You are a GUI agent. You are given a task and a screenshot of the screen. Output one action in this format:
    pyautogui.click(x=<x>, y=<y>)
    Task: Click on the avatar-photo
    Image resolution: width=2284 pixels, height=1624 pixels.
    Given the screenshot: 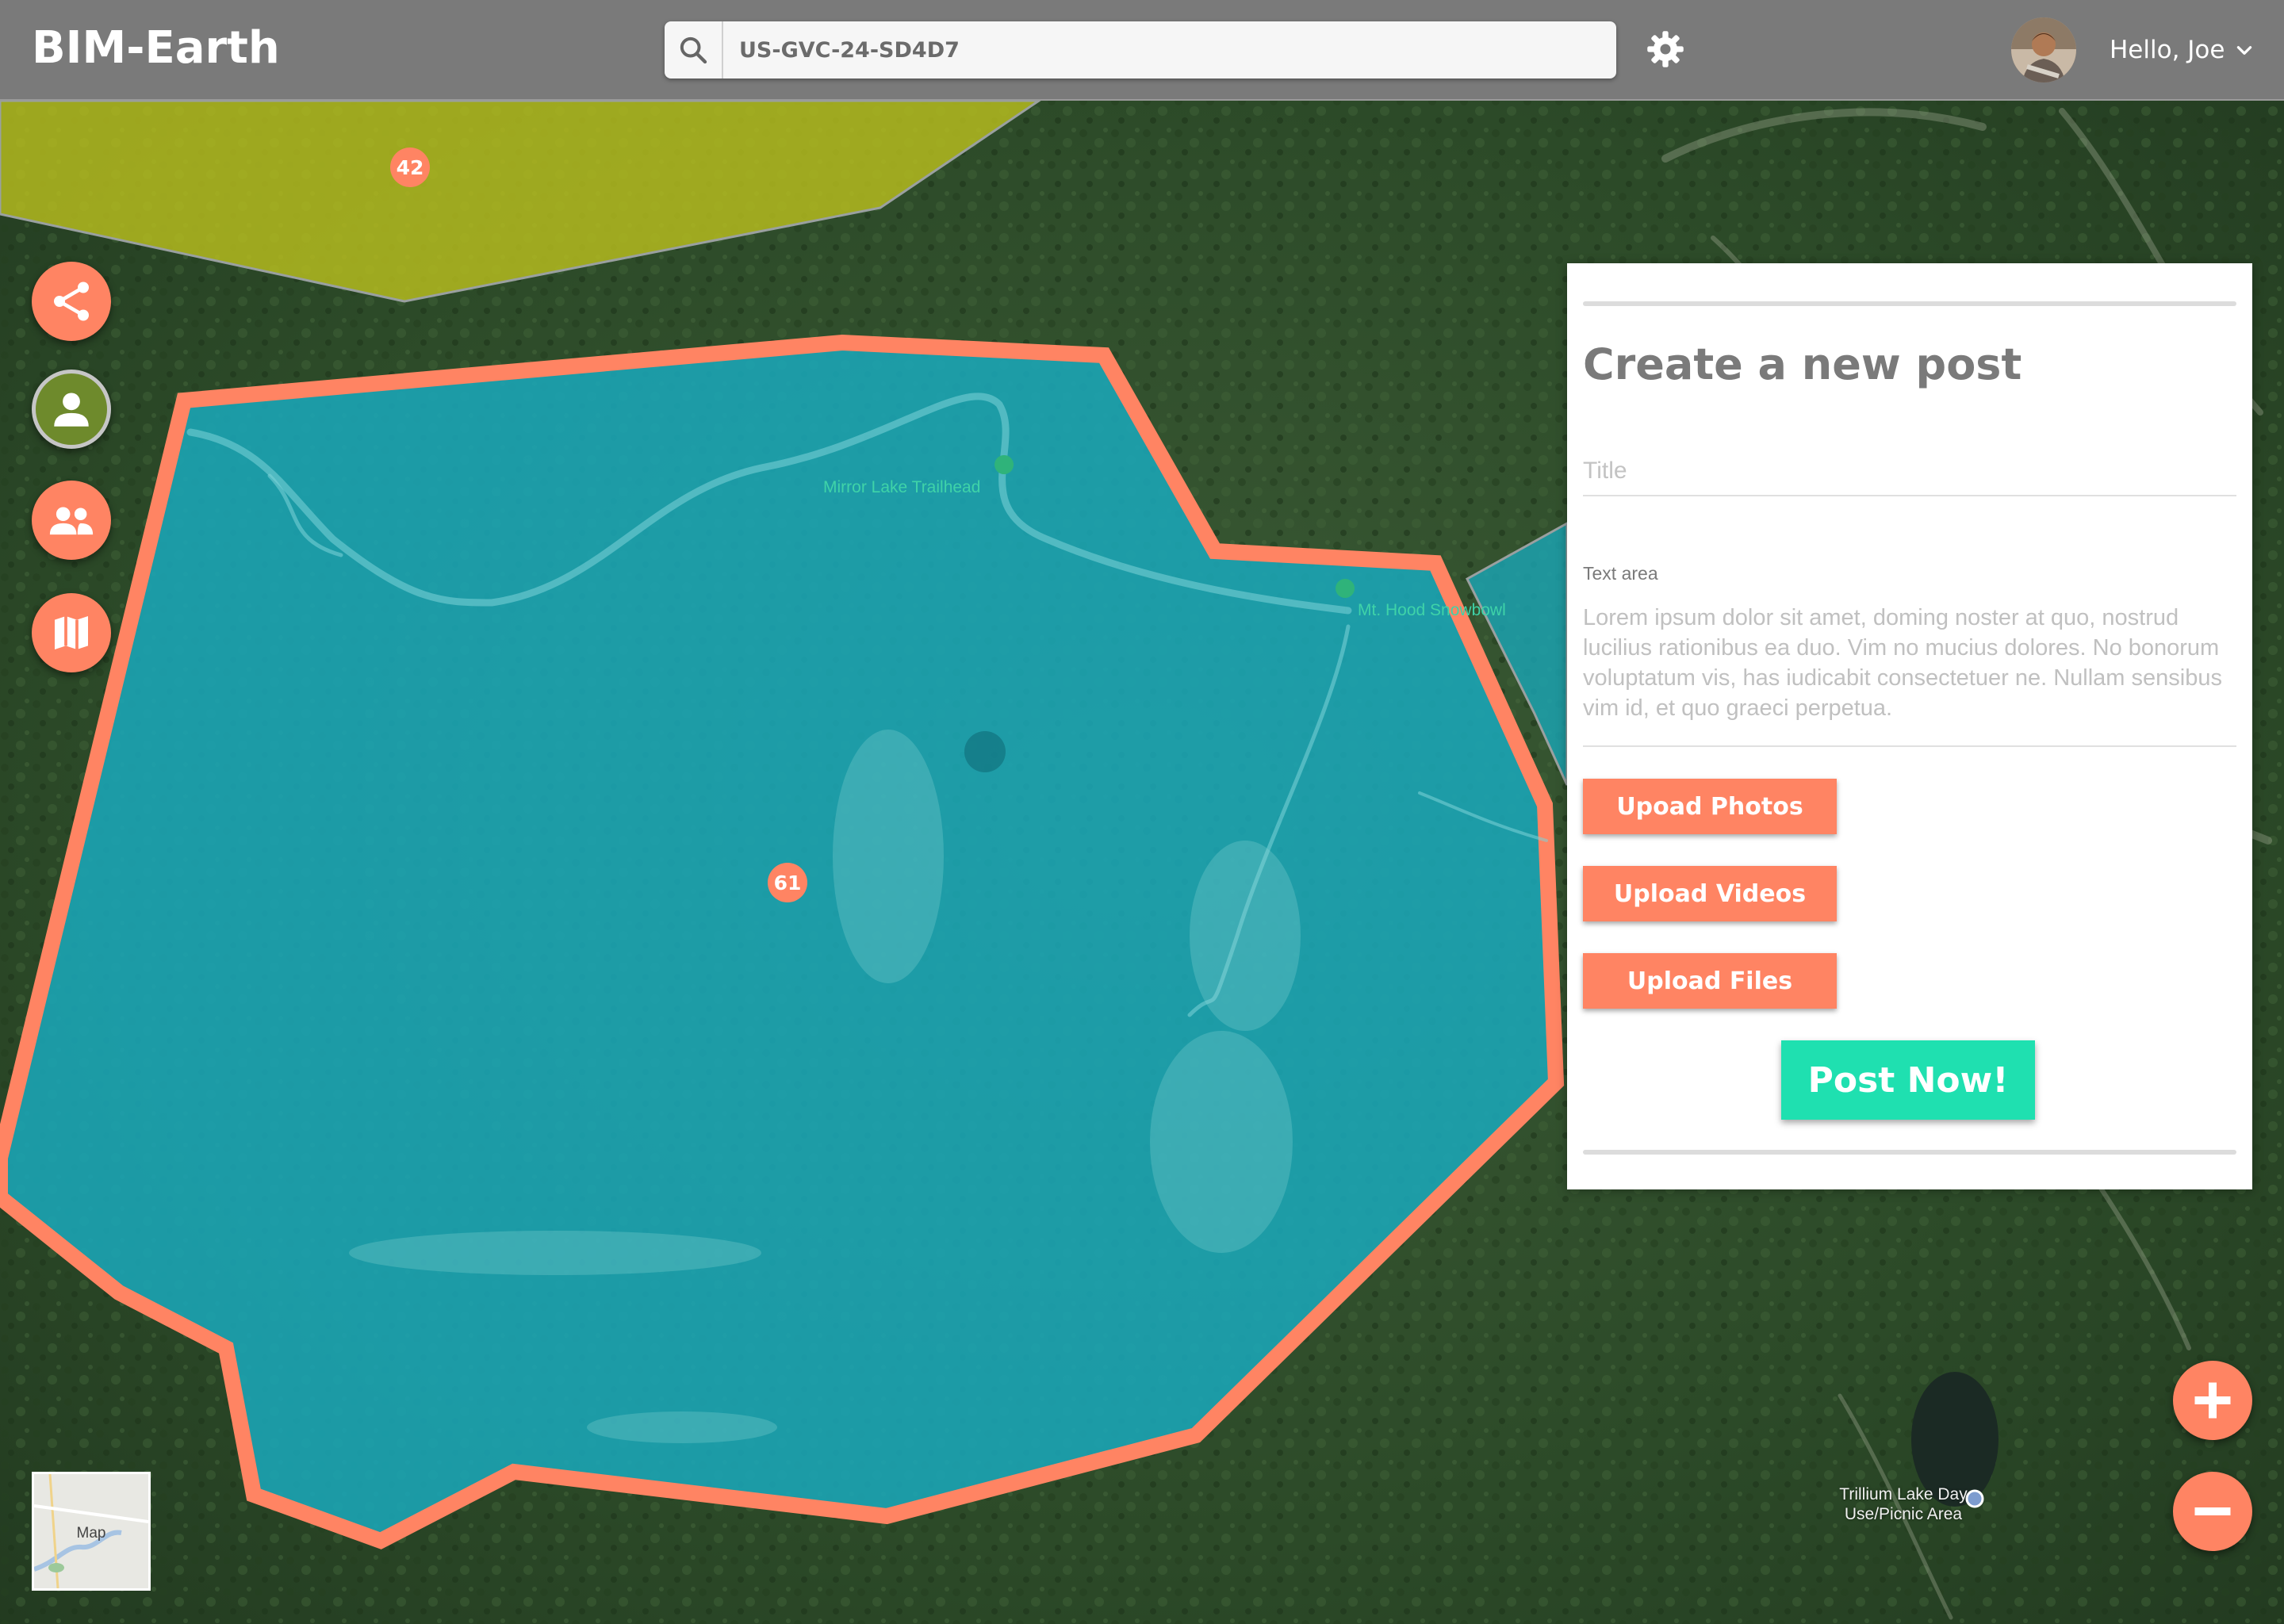 What is the action you would take?
    pyautogui.click(x=2043, y=49)
    